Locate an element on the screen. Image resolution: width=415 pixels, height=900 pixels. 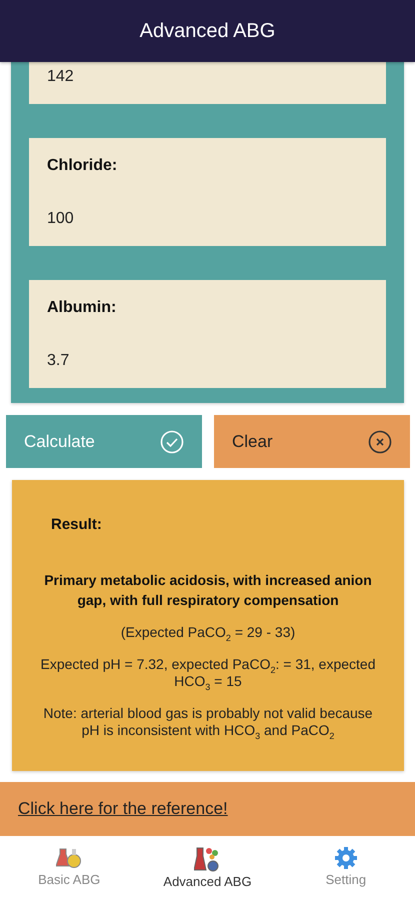
result-title: Result: is located at coordinates (77, 524).